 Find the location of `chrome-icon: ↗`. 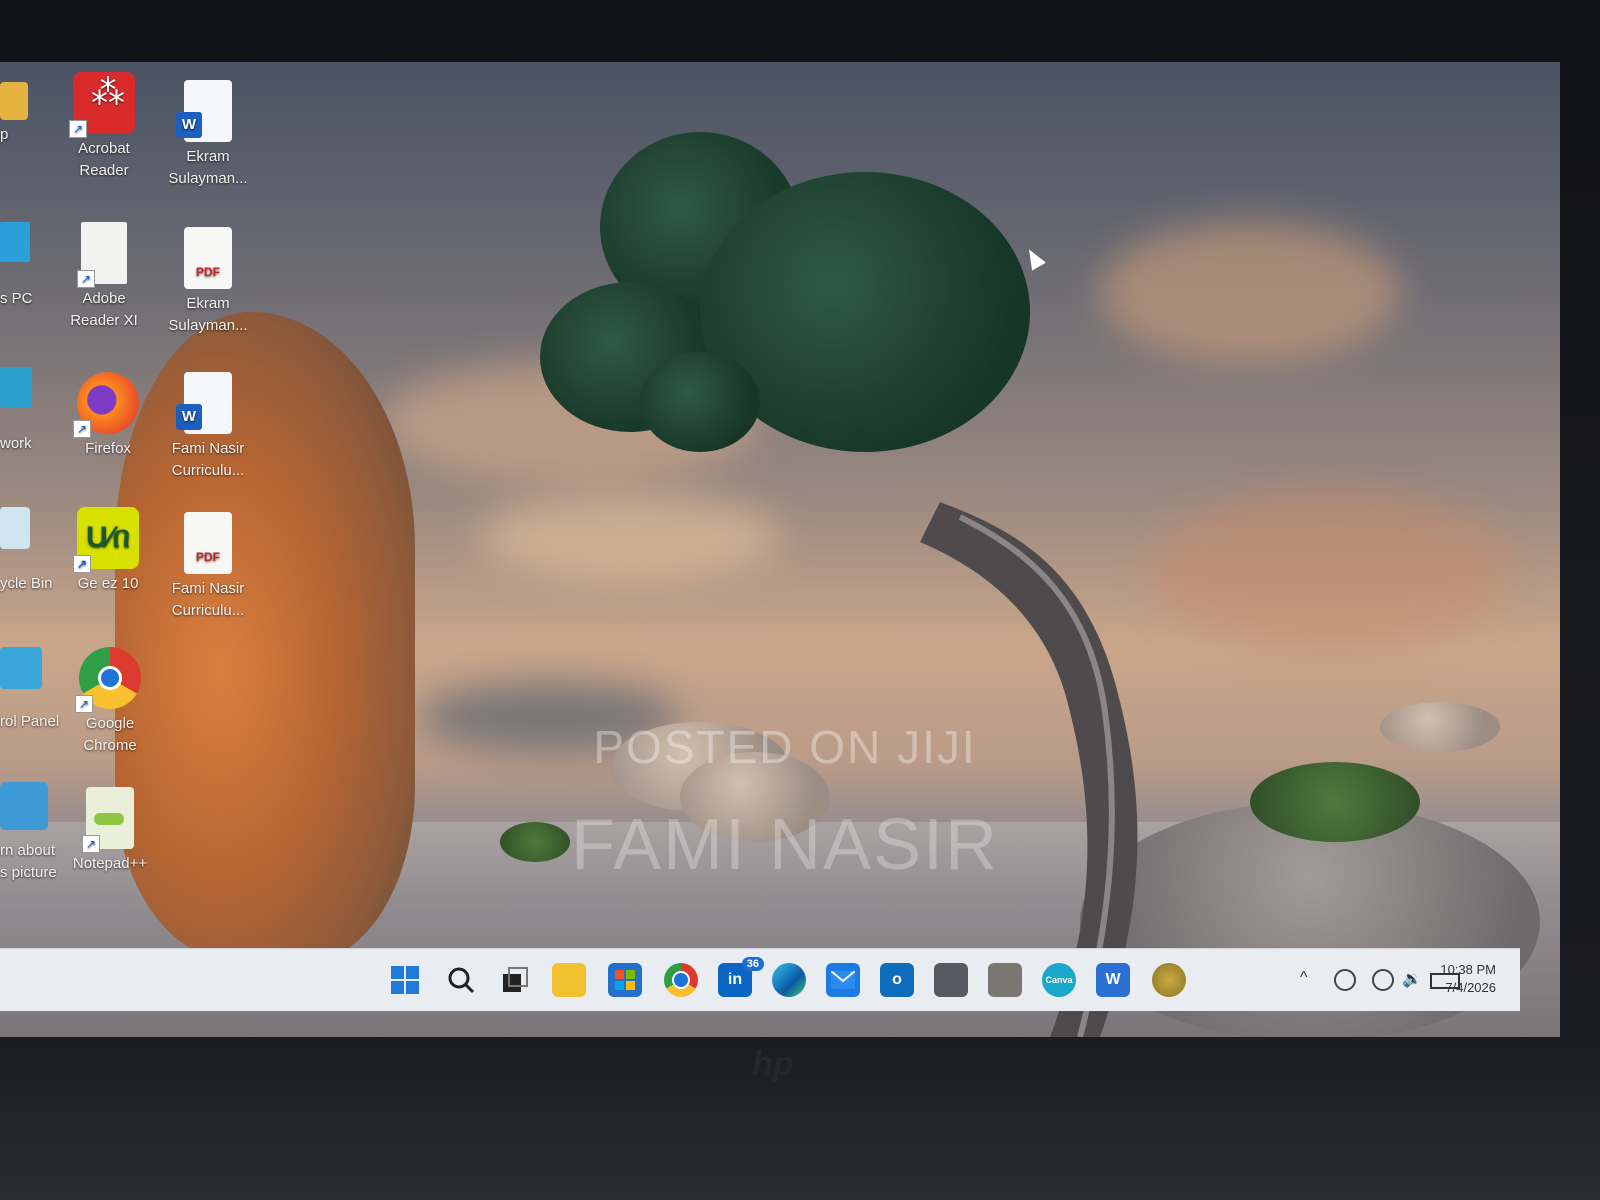

chrome-icon: ↗ is located at coordinates (108, 680).